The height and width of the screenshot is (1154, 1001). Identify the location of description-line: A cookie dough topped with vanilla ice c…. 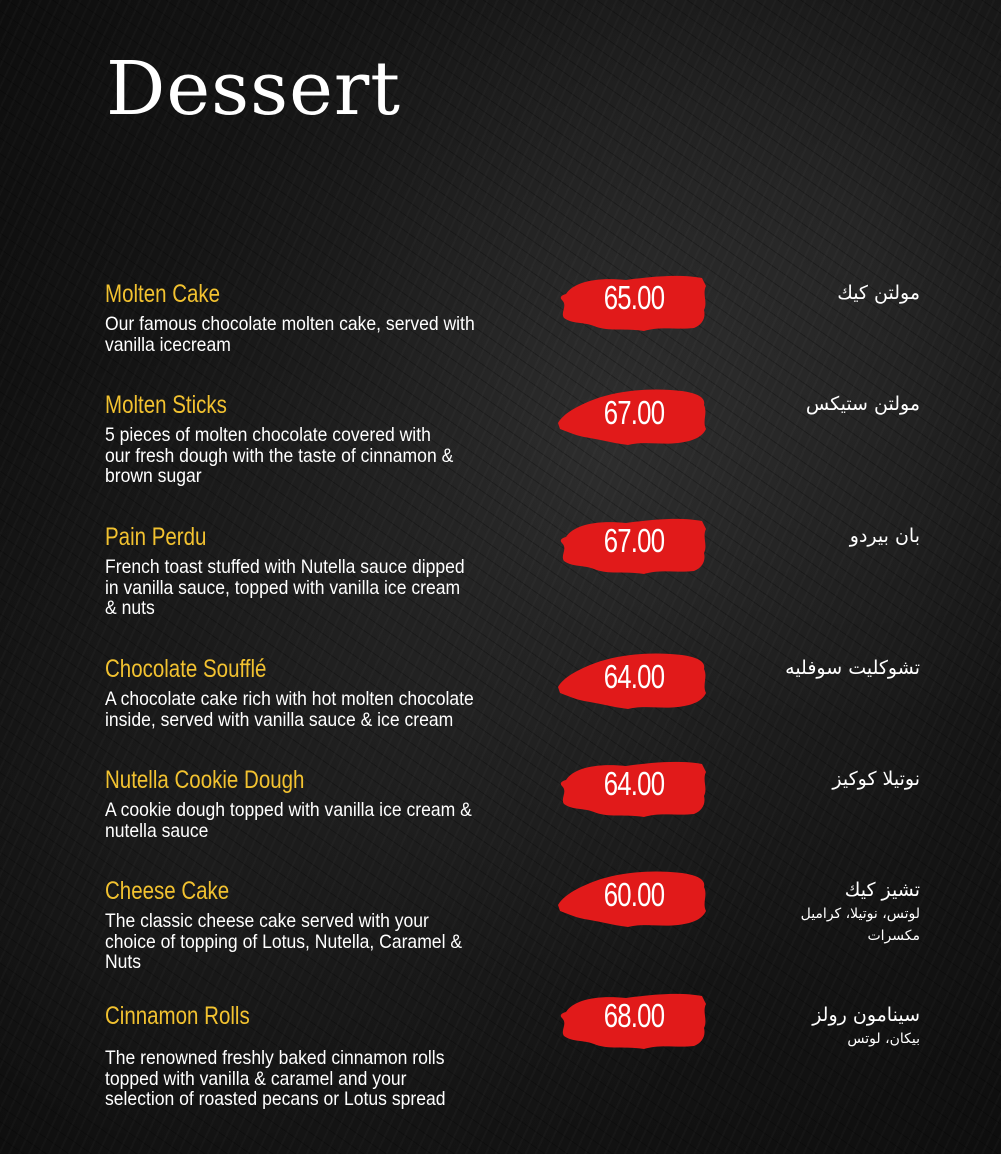
(288, 810).